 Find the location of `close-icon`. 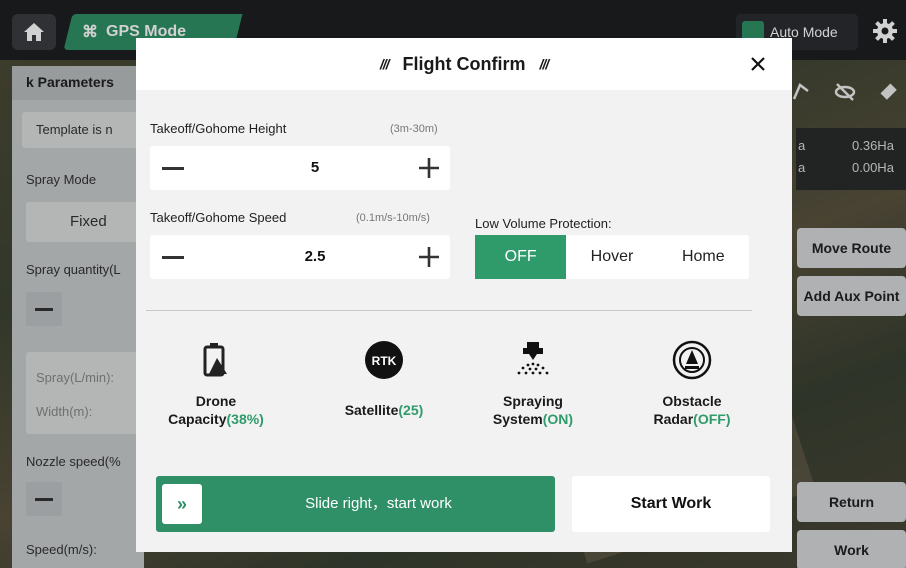

close-icon is located at coordinates (758, 64).